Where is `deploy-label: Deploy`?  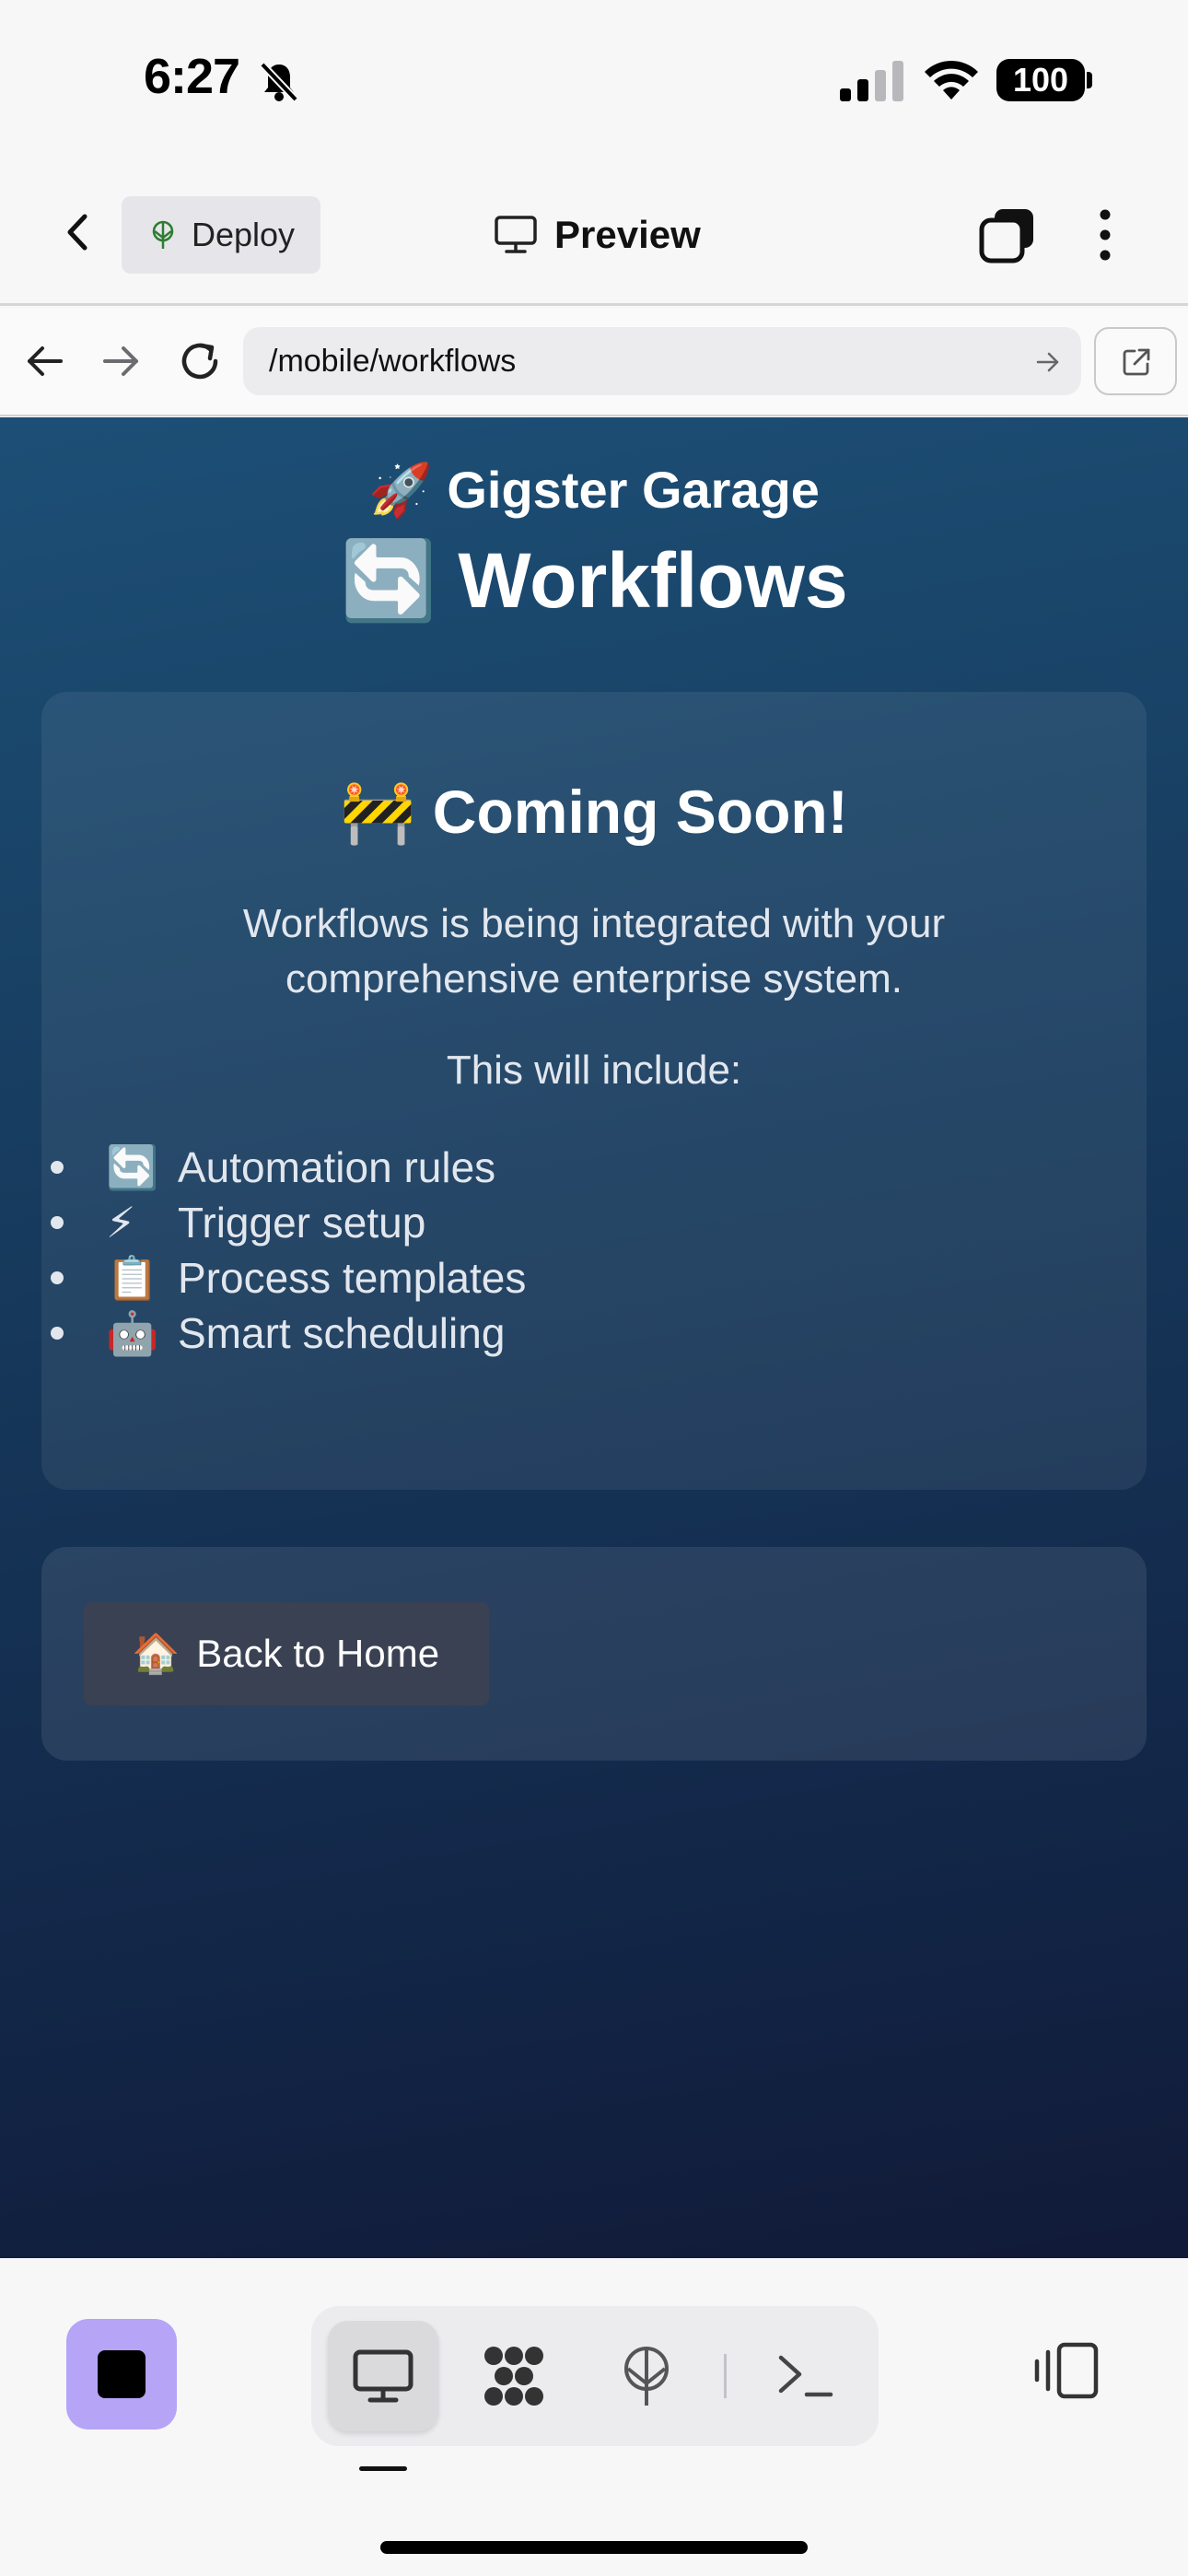 deploy-label: Deploy is located at coordinates (244, 234).